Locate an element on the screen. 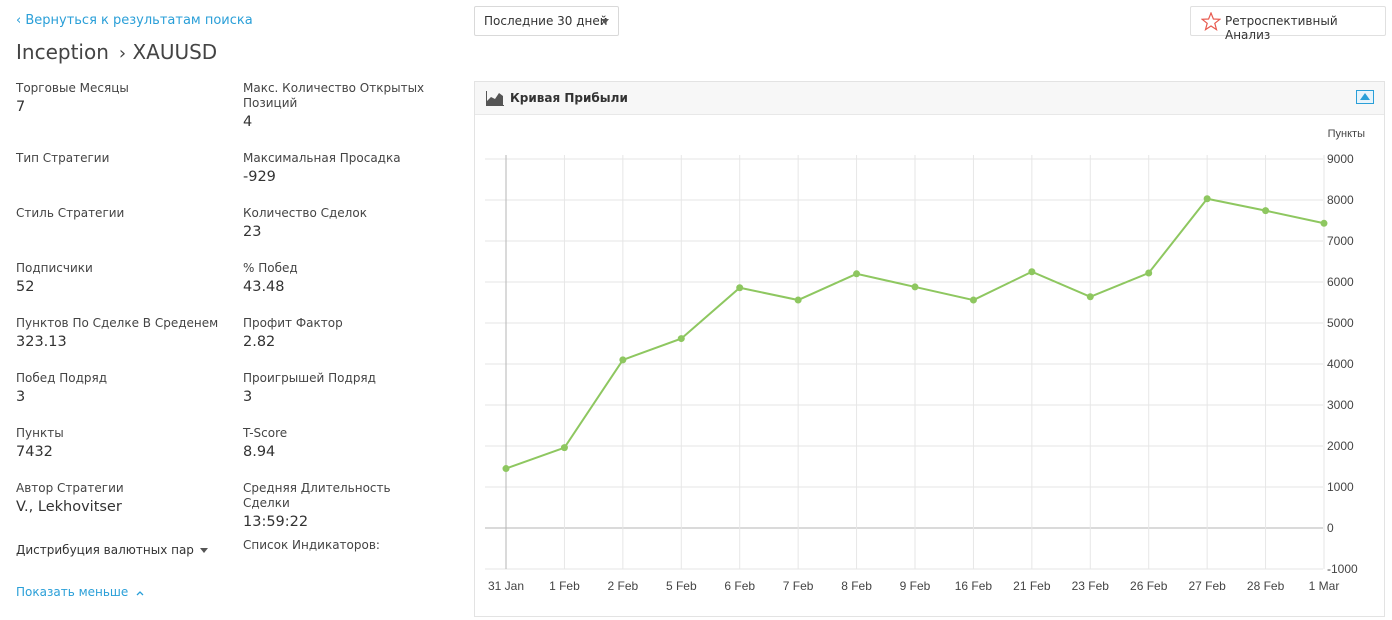 The image size is (1392, 620). show-less-label: Показать меньше is located at coordinates (72, 592).